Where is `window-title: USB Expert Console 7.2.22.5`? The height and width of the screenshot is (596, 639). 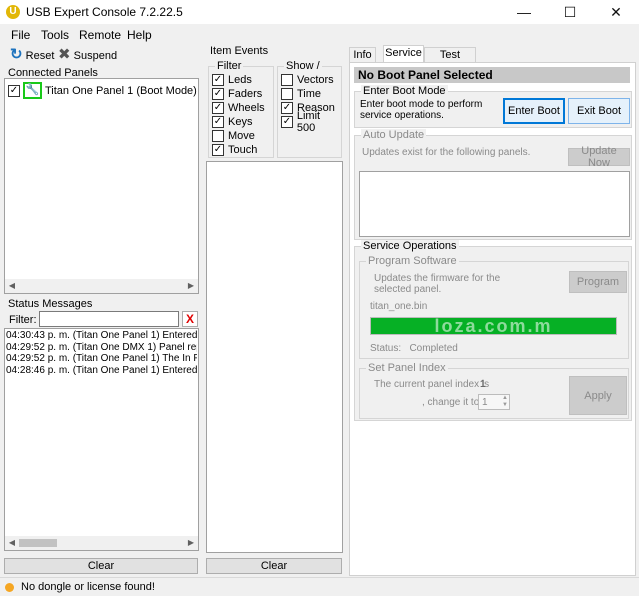
window-title: USB Expert Console 7.2.22.5 is located at coordinates (104, 12).